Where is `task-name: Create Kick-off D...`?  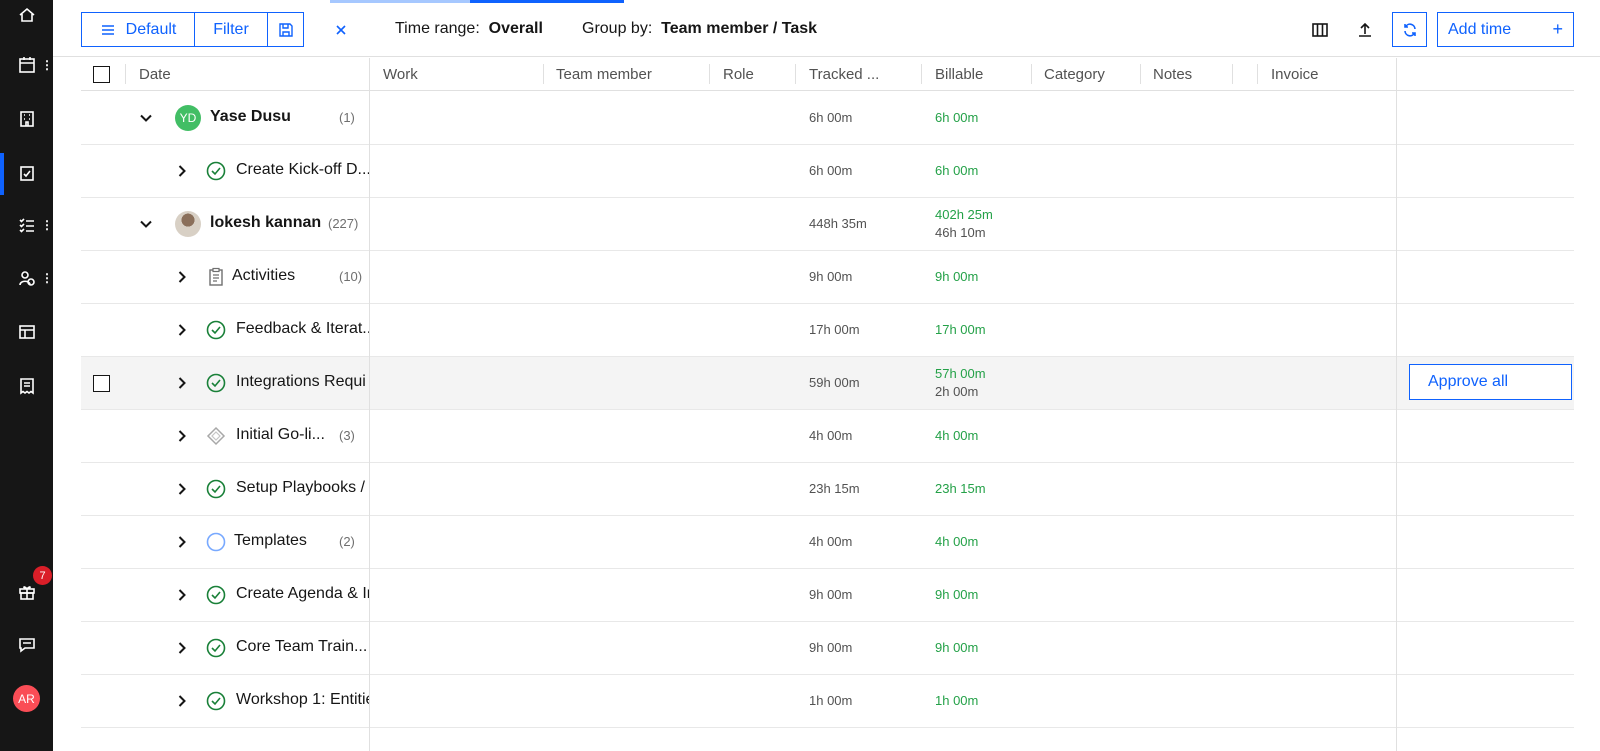 task-name: Create Kick-off D... is located at coordinates (302, 170).